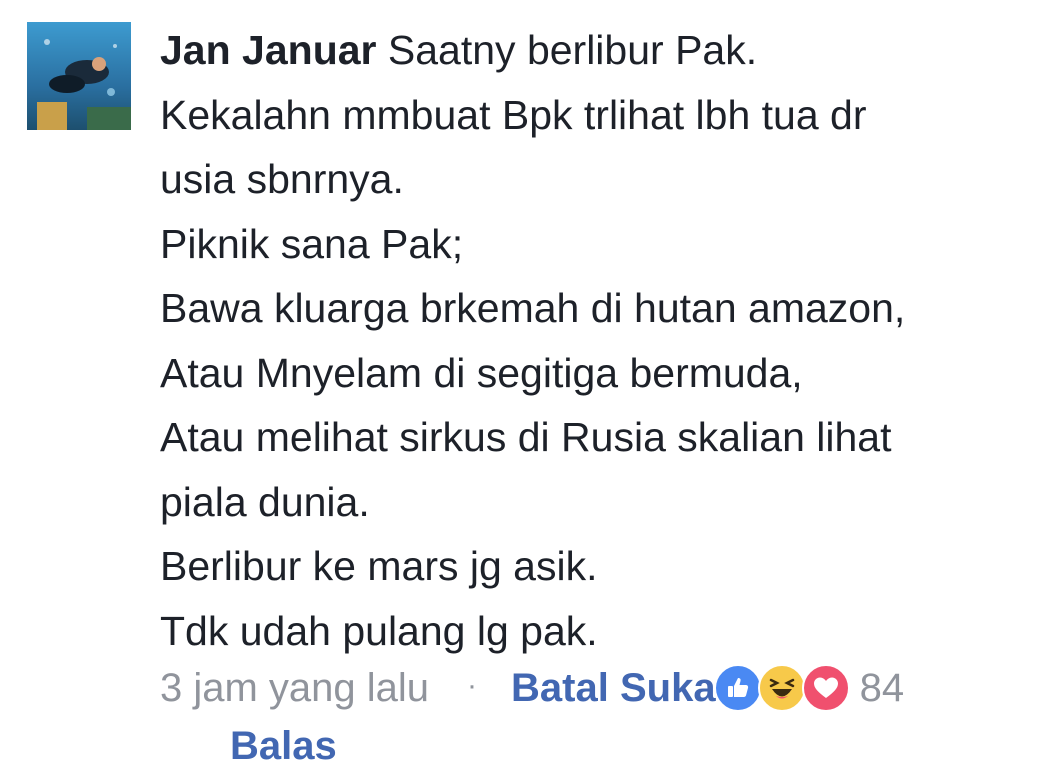 Image resolution: width=1063 pixels, height=770 pixels. I want to click on comment-author: Jan Januar, so click(268, 50).